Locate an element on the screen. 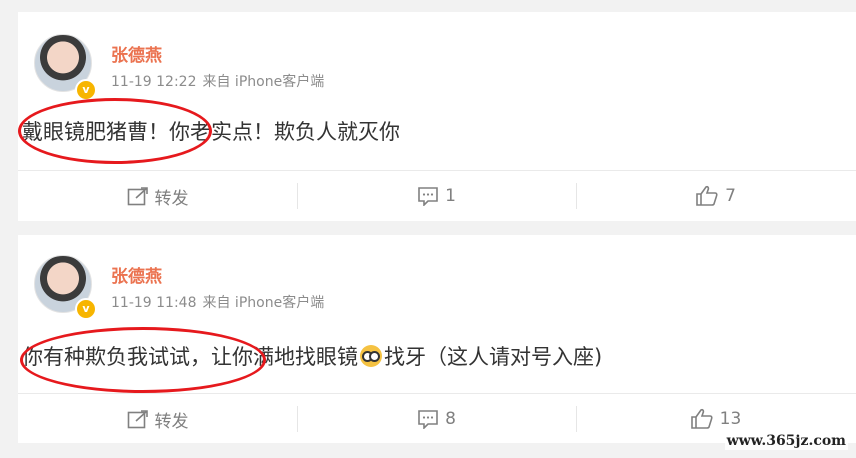 Image resolution: width=856 pixels, height=458 pixels. post-time: 11-19 11:48 is located at coordinates (153, 303).